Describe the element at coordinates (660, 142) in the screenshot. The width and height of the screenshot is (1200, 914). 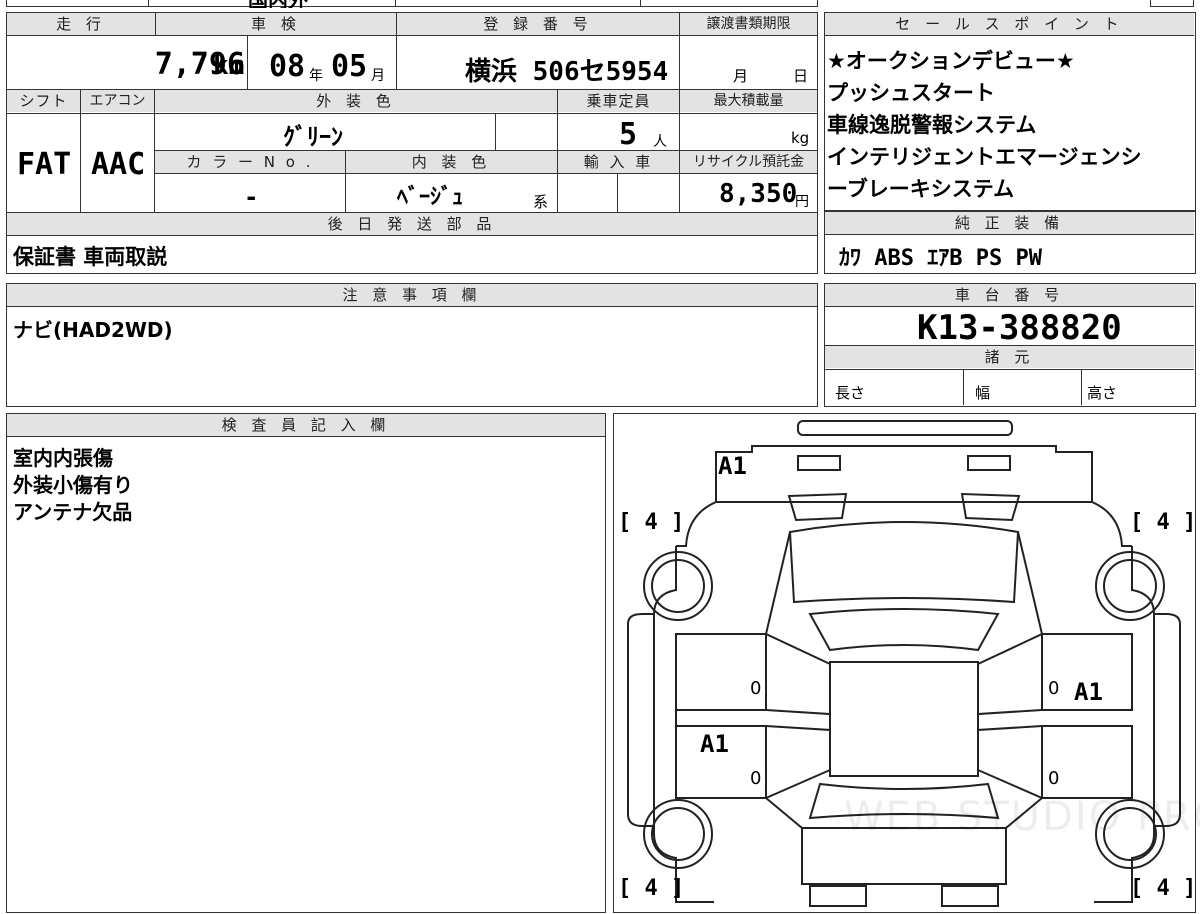
I see `capacity-unit: 人` at that location.